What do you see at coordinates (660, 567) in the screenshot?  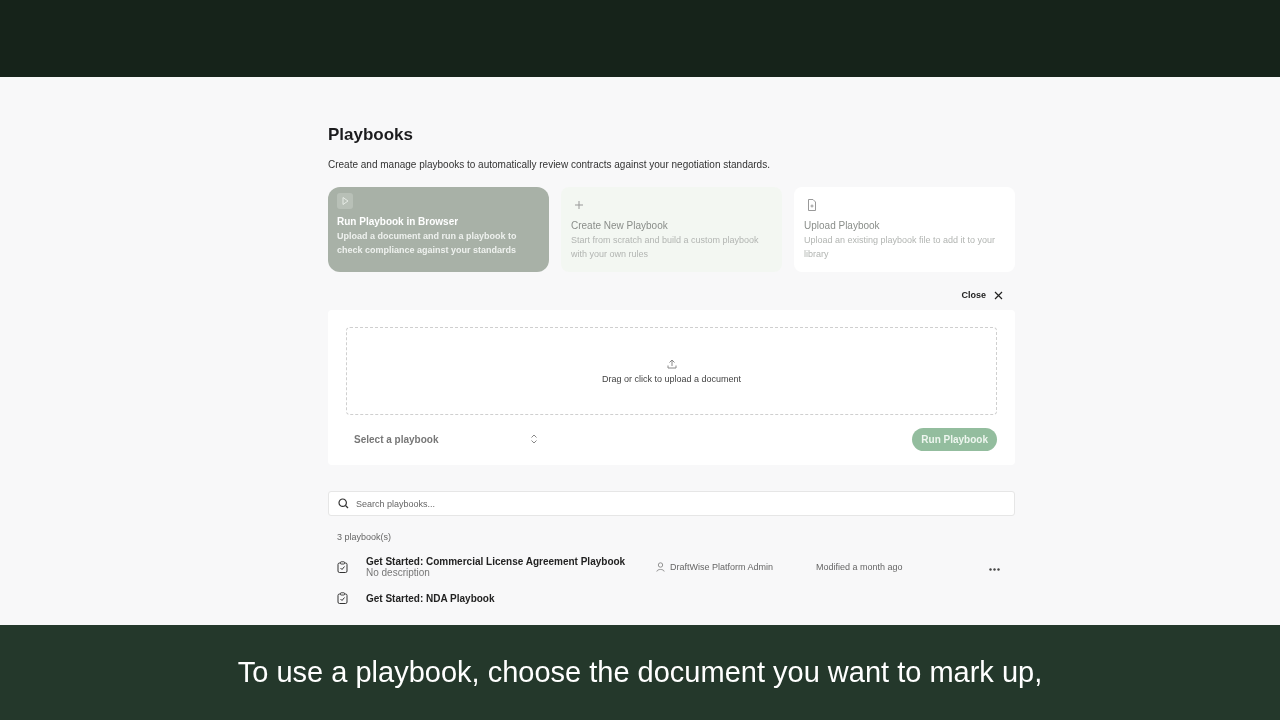 I see `user-icon` at bounding box center [660, 567].